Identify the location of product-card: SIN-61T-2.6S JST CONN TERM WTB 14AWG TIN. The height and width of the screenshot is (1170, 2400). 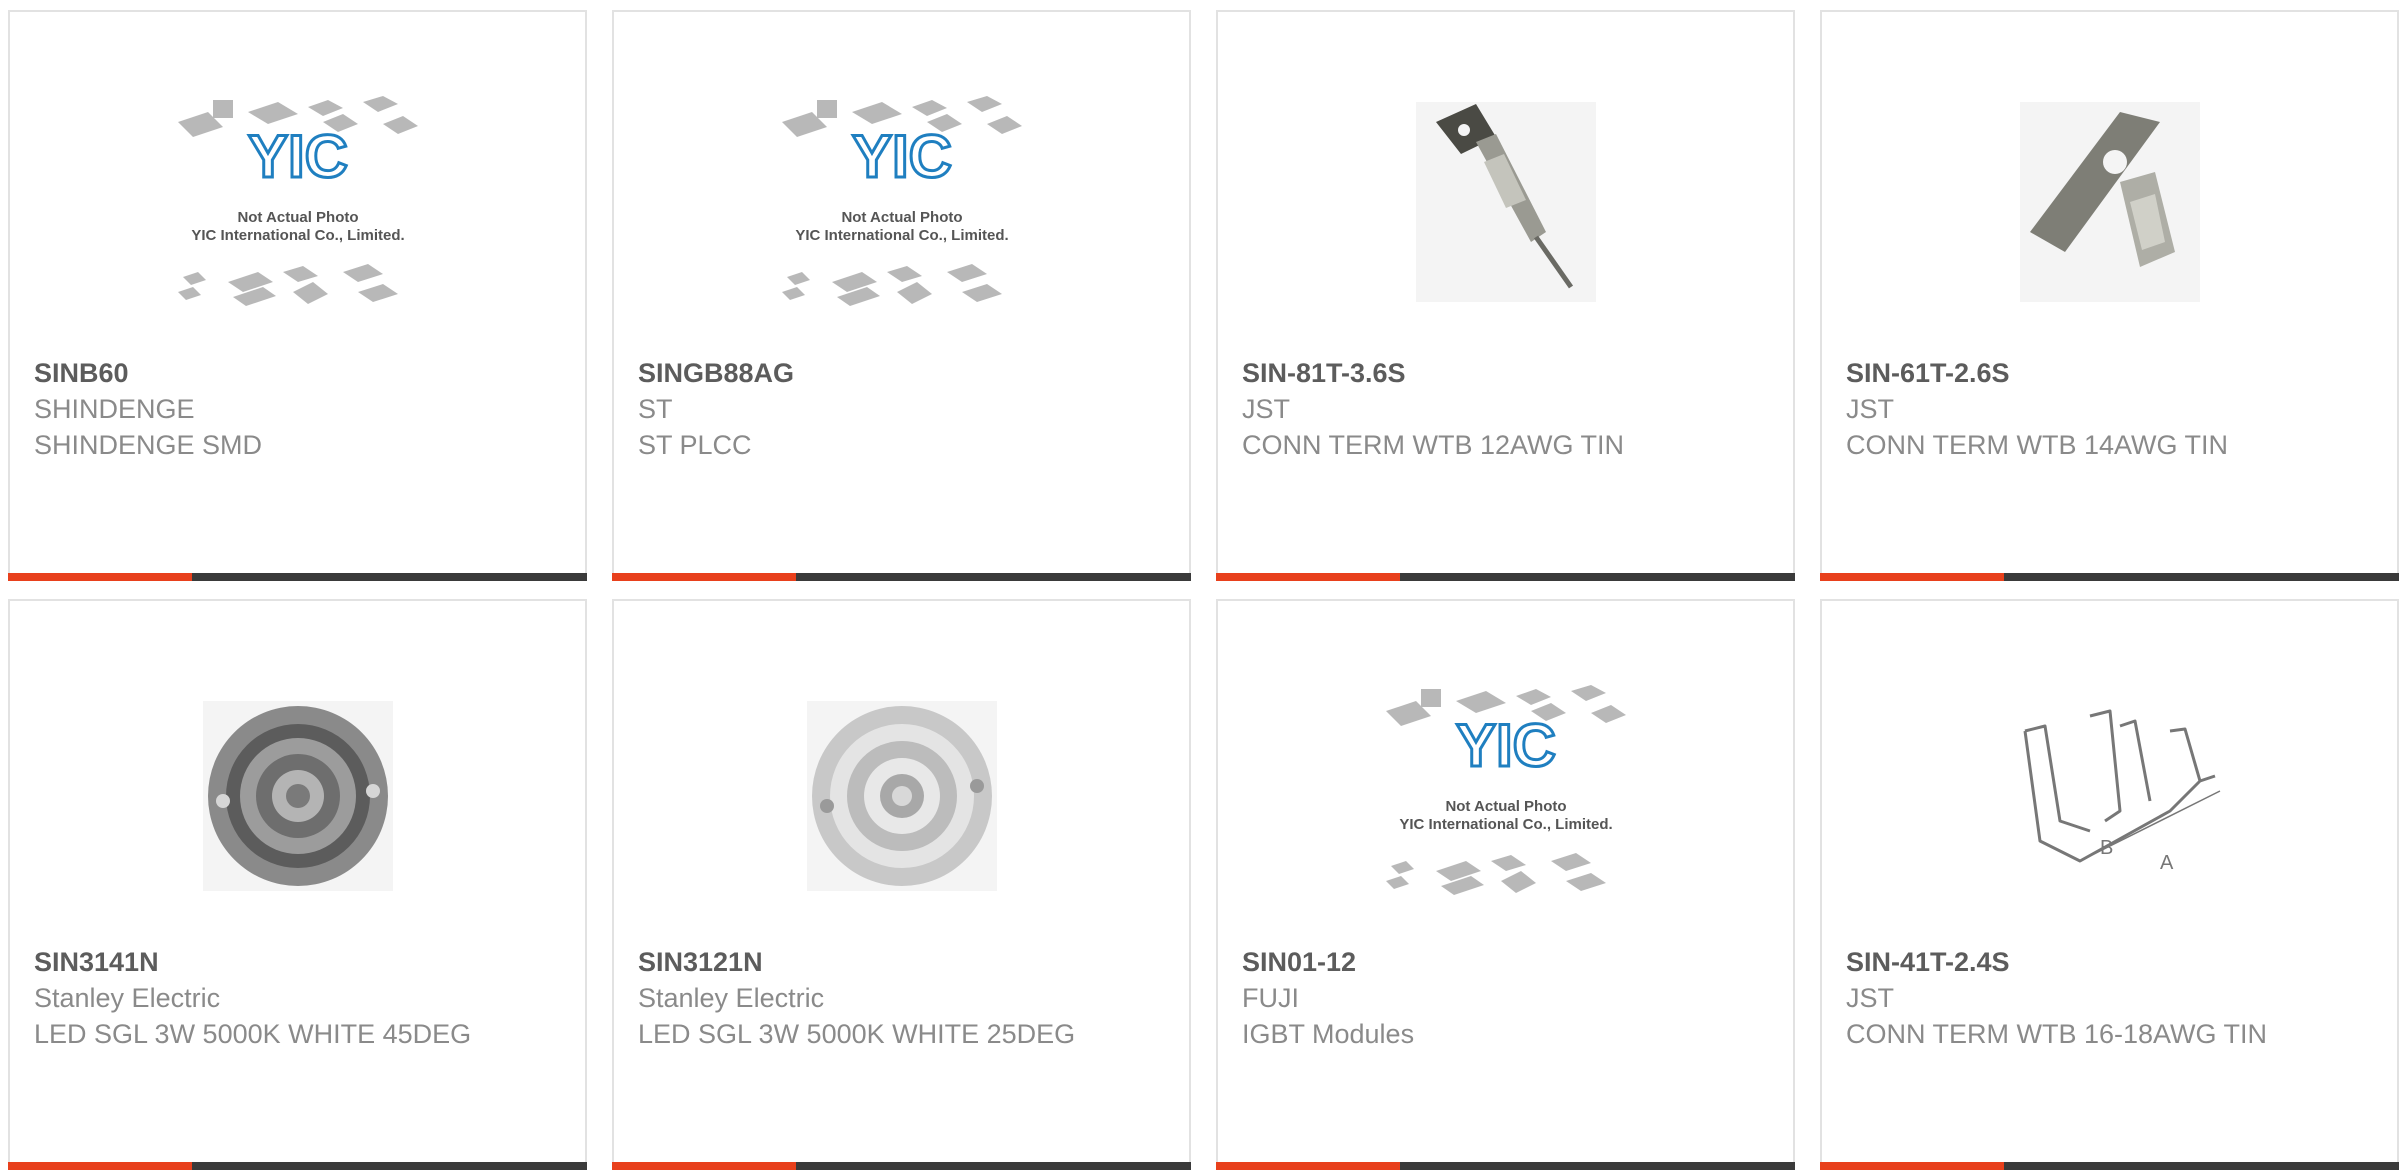
(2109, 295).